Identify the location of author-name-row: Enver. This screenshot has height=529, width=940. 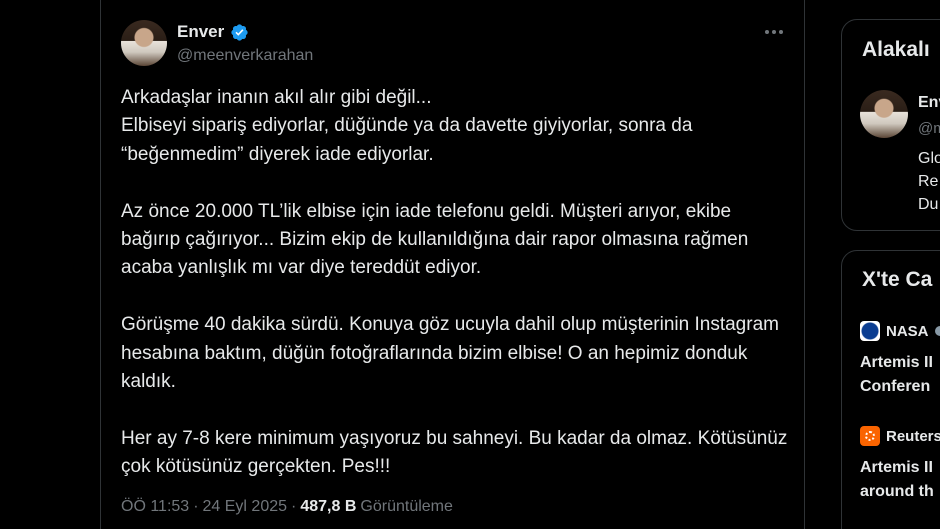
(213, 32).